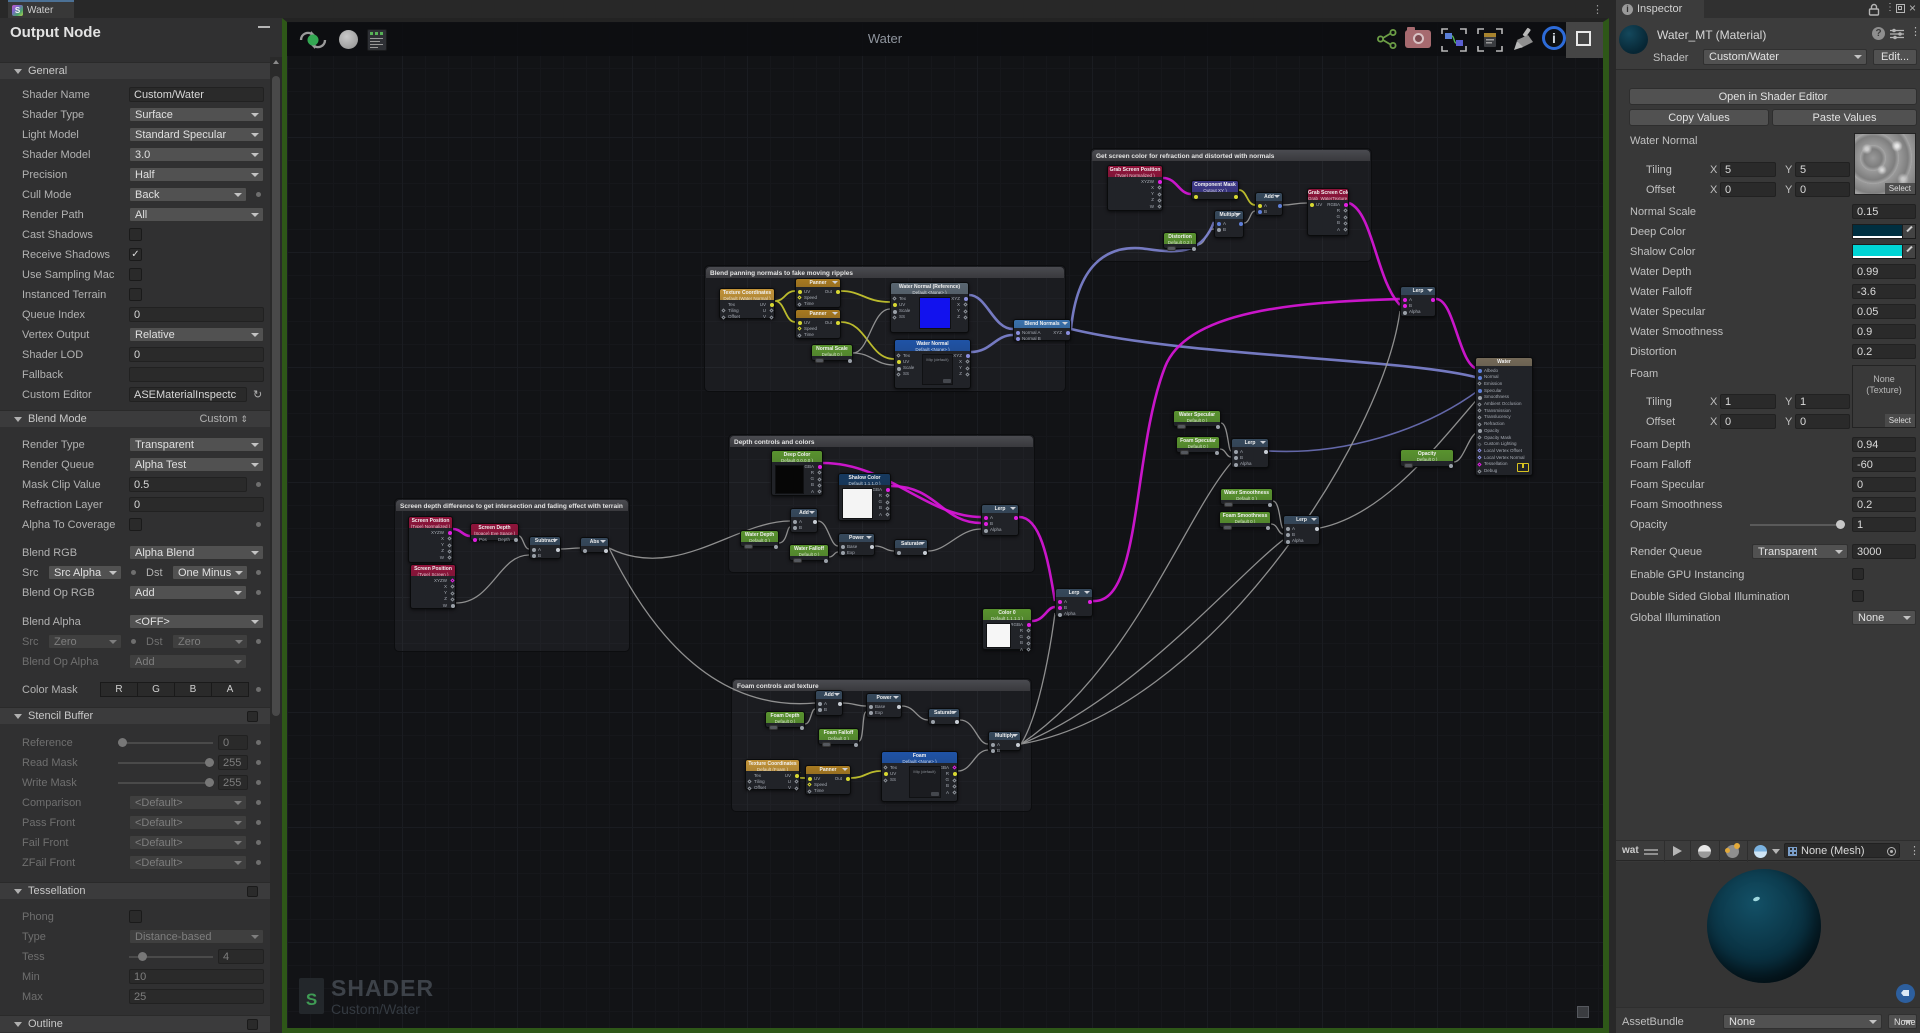  Describe the element at coordinates (832, 353) in the screenshot. I see `node-normal-scale: Normal Scale Default 0 )` at that location.